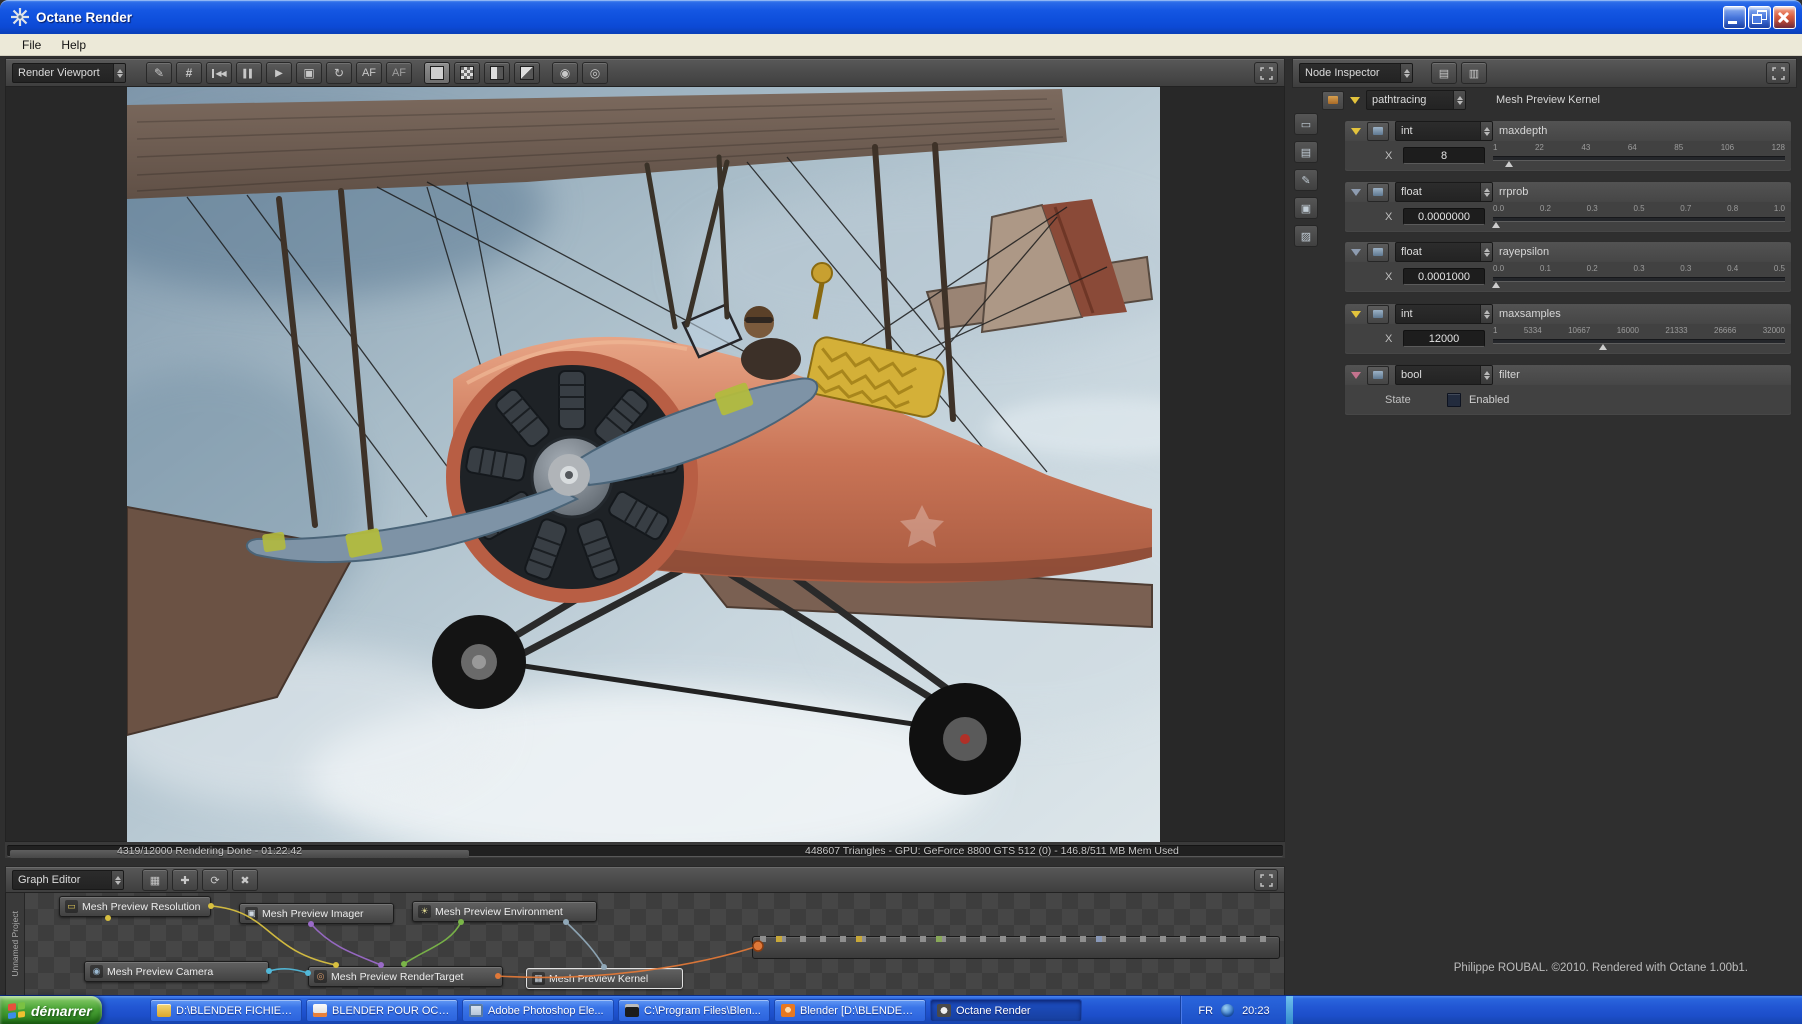  What do you see at coordinates (1256, 1011) in the screenshot?
I see `tray-clock: 20:23` at bounding box center [1256, 1011].